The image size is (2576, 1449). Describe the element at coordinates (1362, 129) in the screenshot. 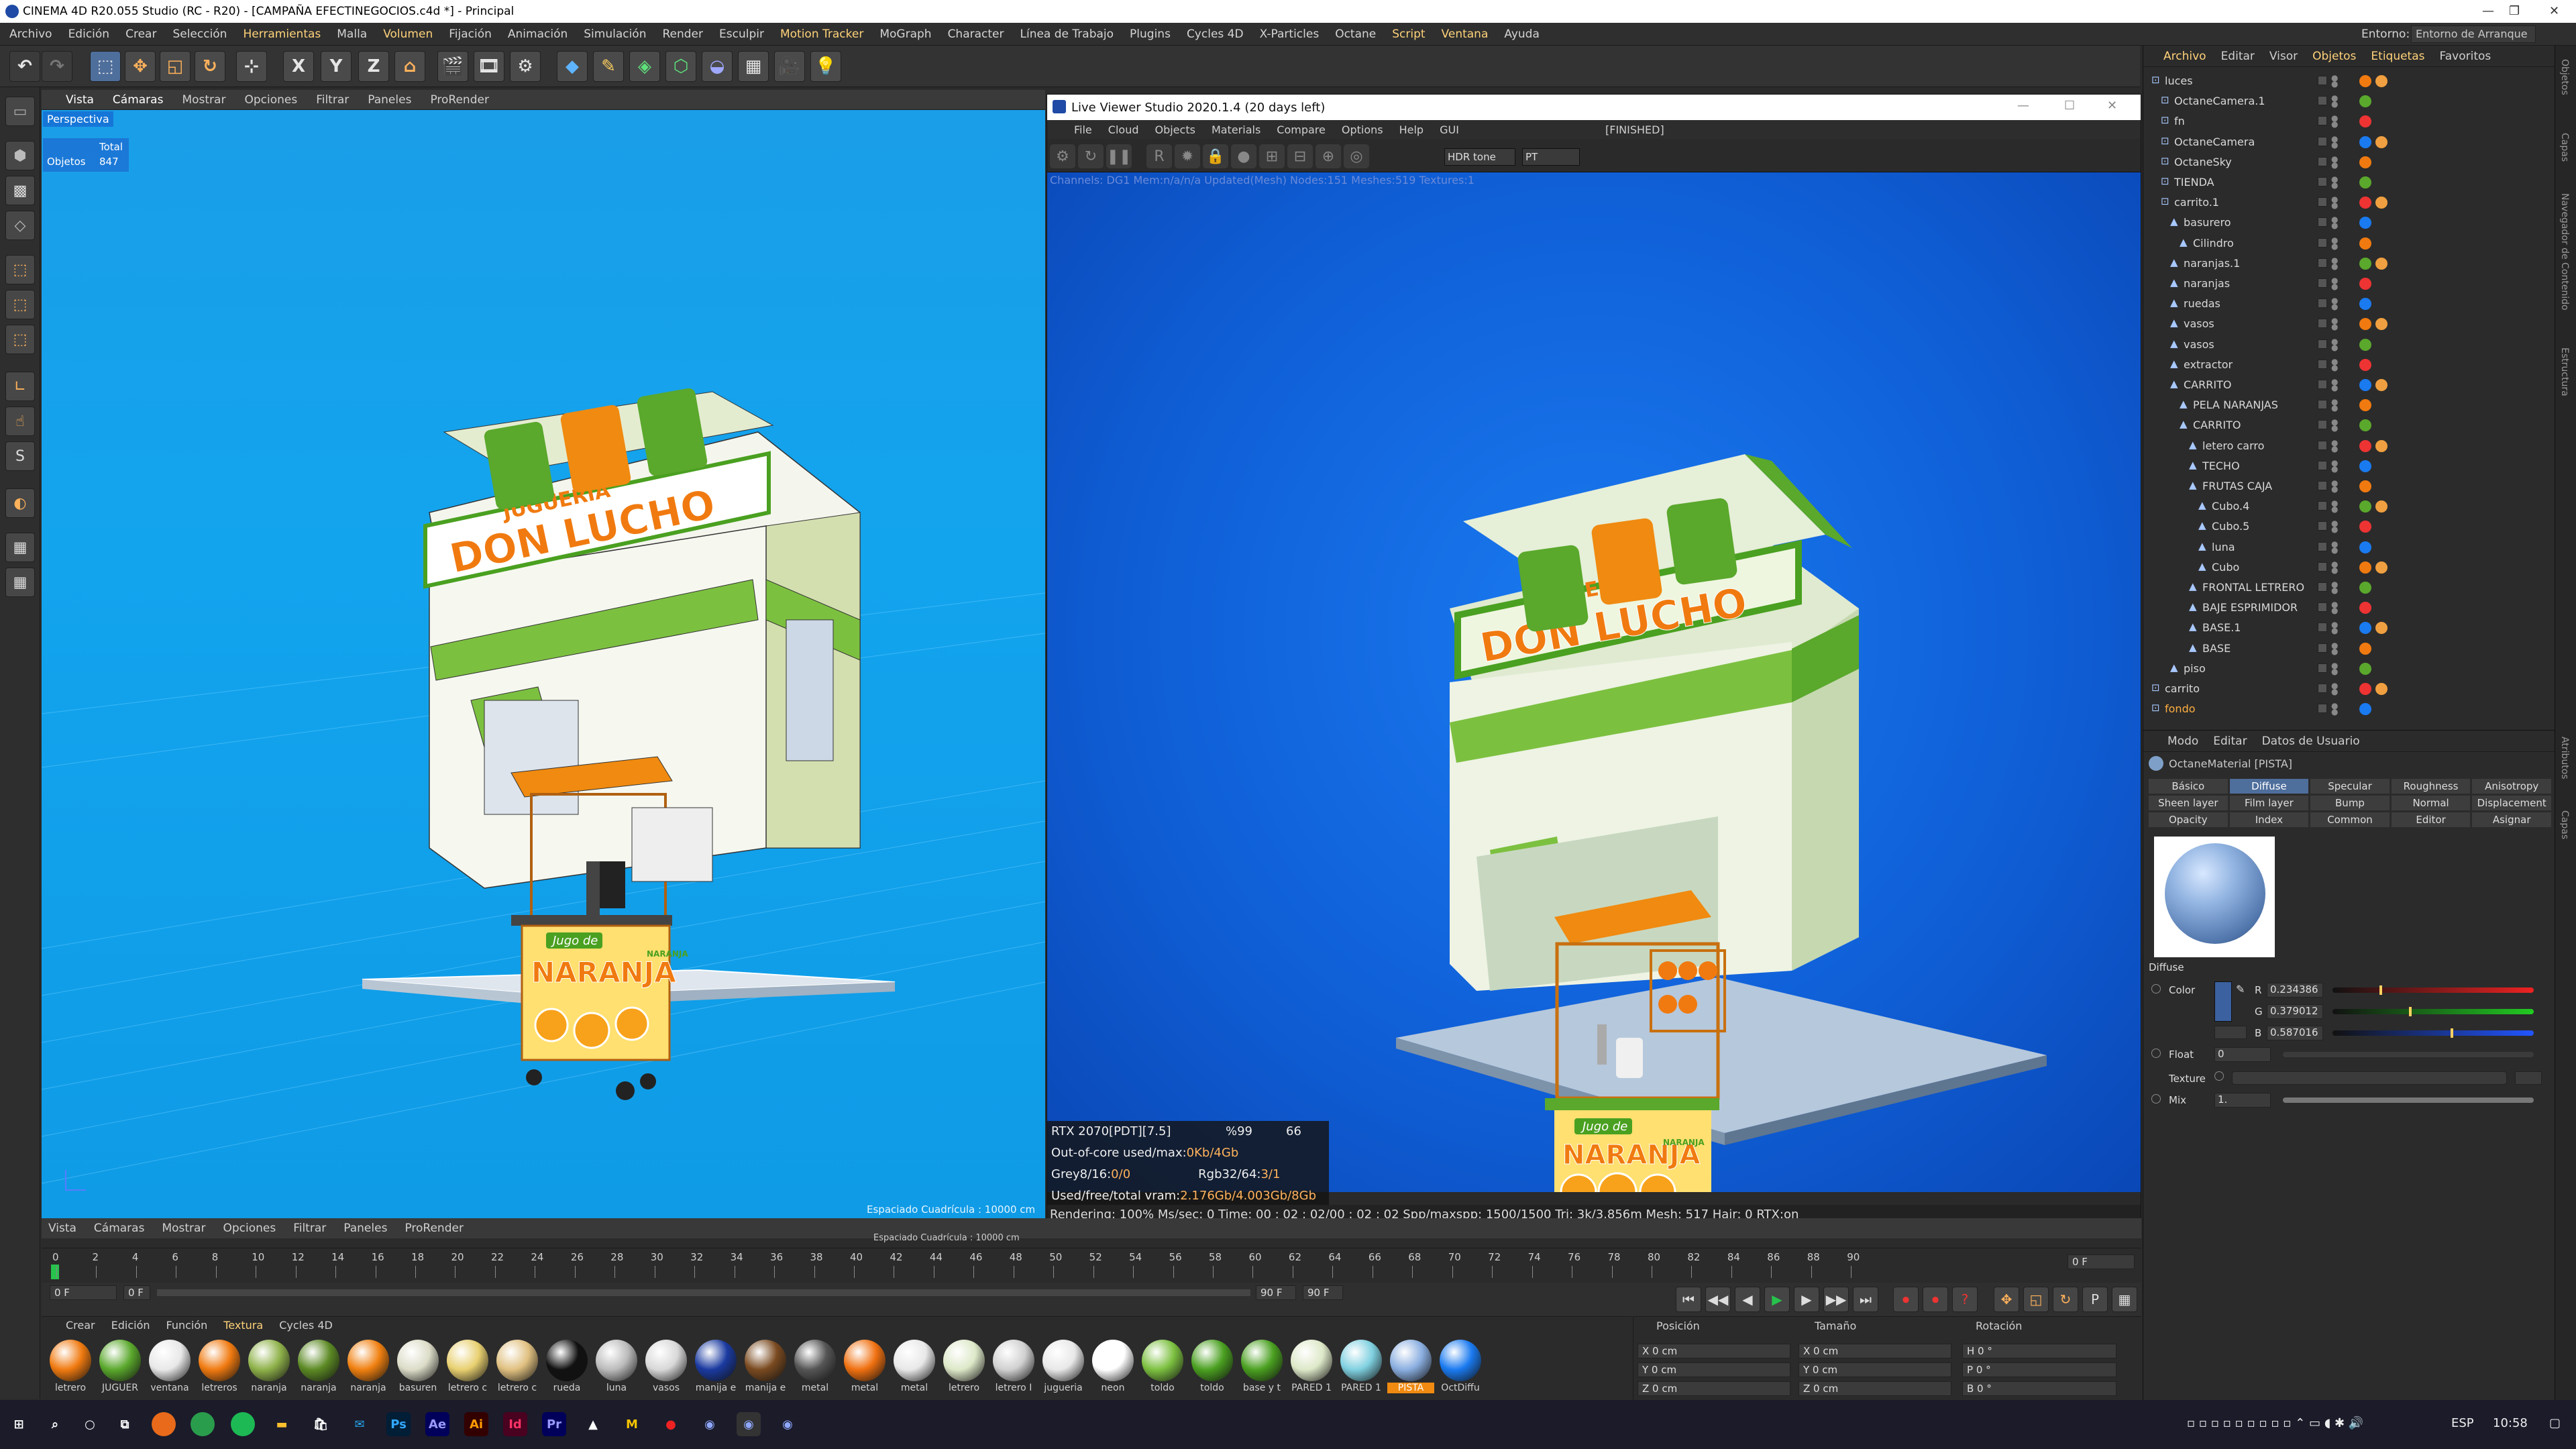

I see `lv-menu-options: Options` at that location.